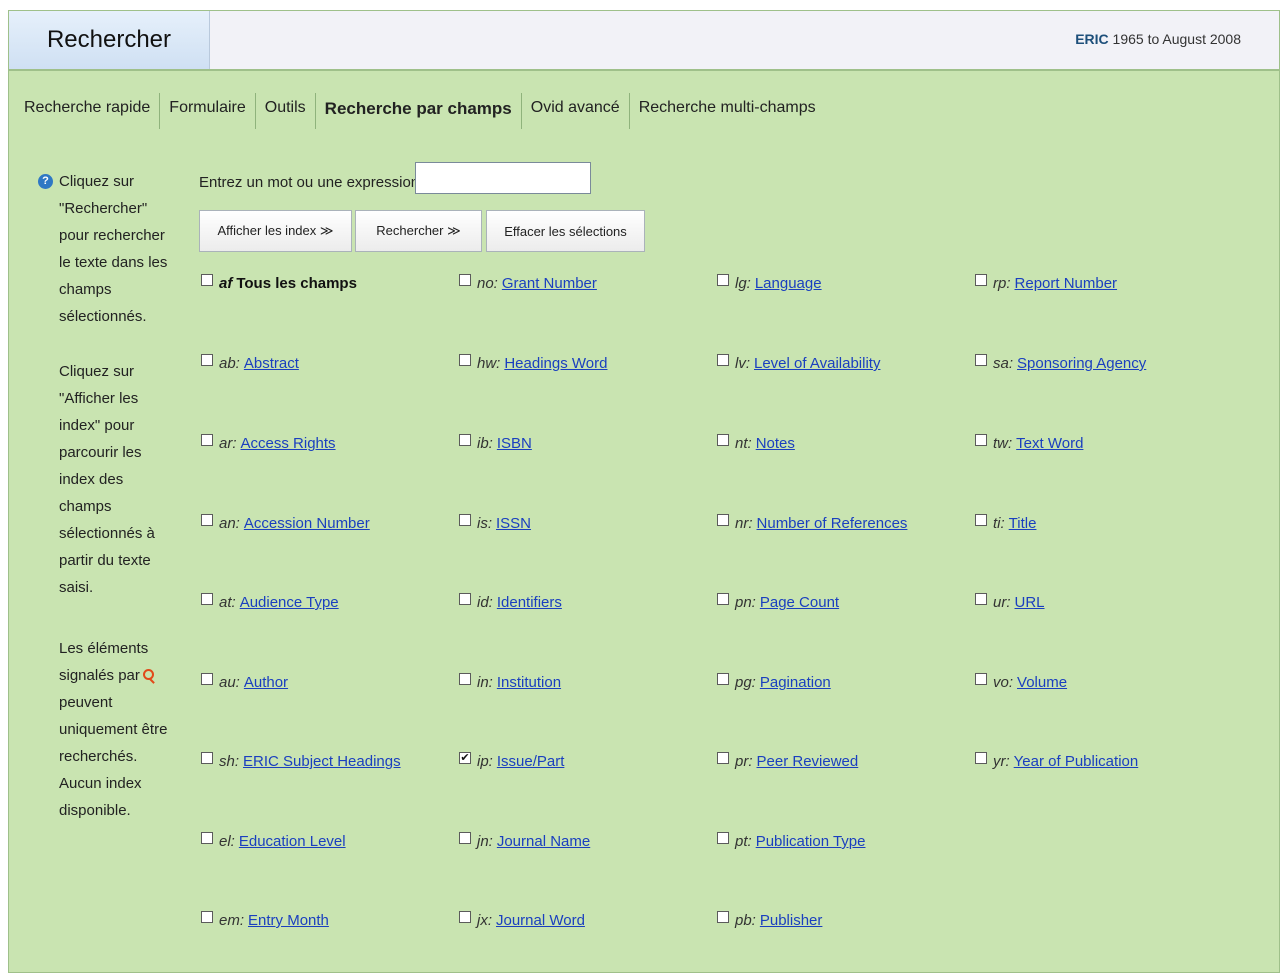 This screenshot has width=1282, height=973. What do you see at coordinates (465, 916) in the screenshot?
I see `checkbox-jx` at bounding box center [465, 916].